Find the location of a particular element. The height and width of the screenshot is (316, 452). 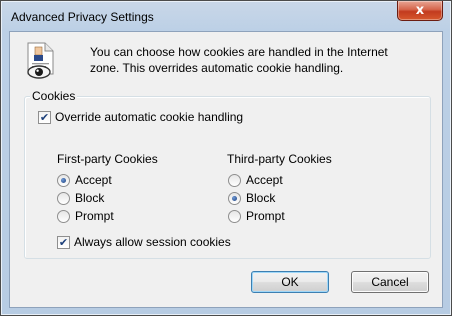

close-icon: x is located at coordinates (420, 10).